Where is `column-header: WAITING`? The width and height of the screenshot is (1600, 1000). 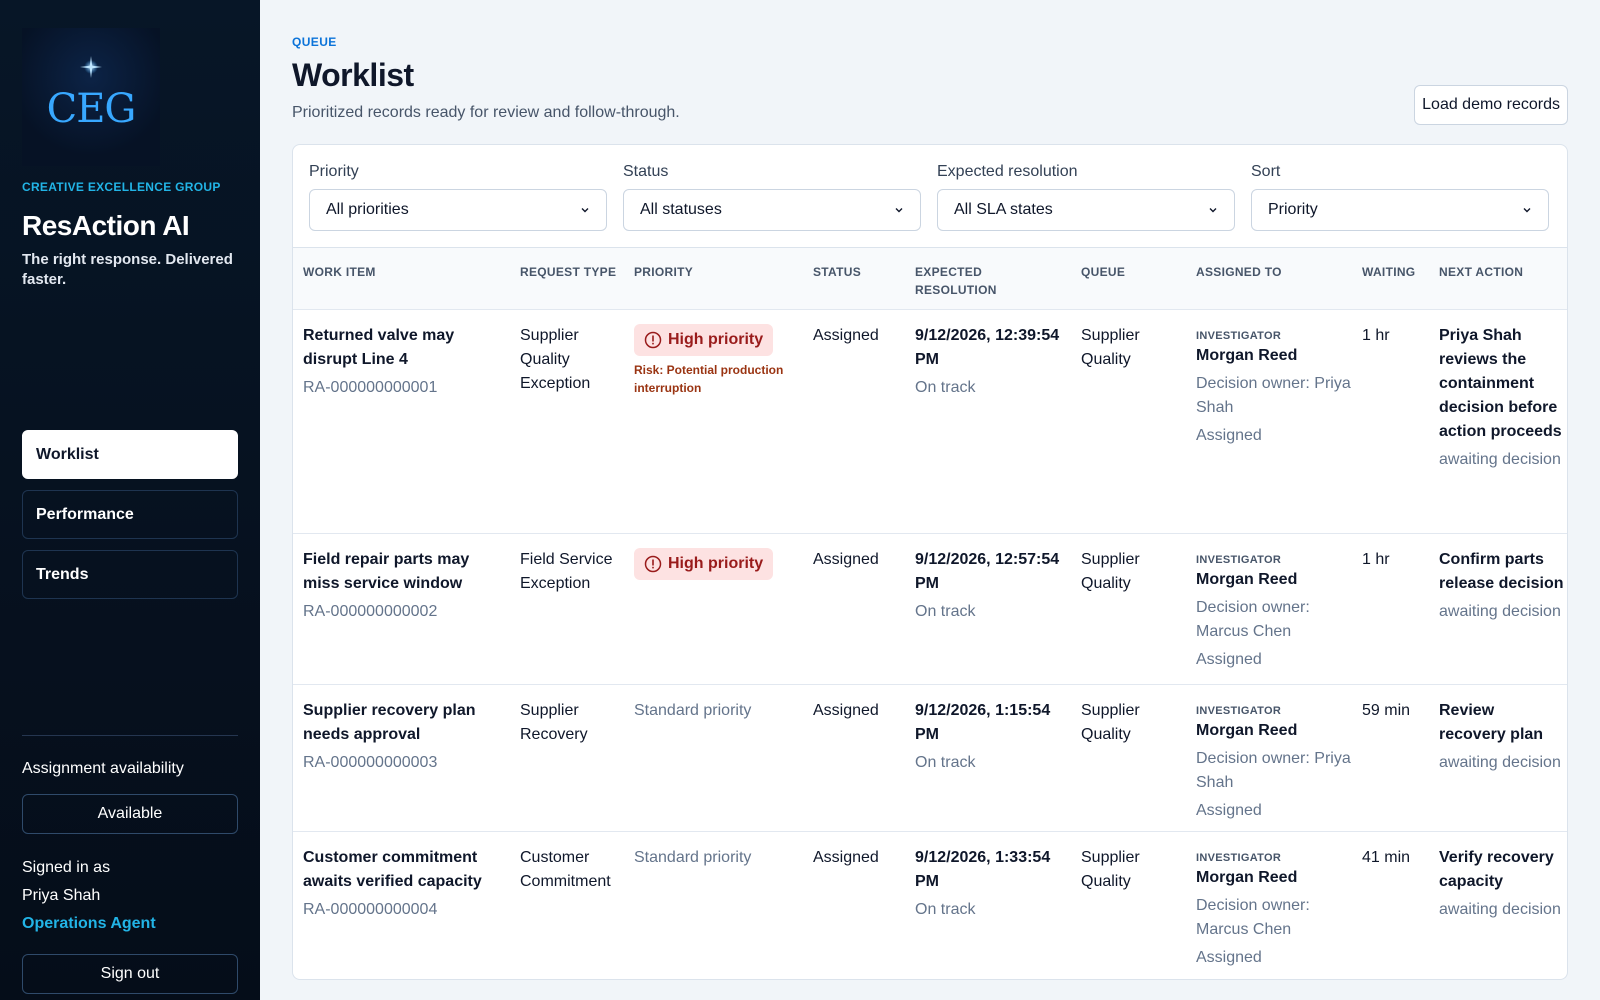 column-header: WAITING is located at coordinates (1390, 286).